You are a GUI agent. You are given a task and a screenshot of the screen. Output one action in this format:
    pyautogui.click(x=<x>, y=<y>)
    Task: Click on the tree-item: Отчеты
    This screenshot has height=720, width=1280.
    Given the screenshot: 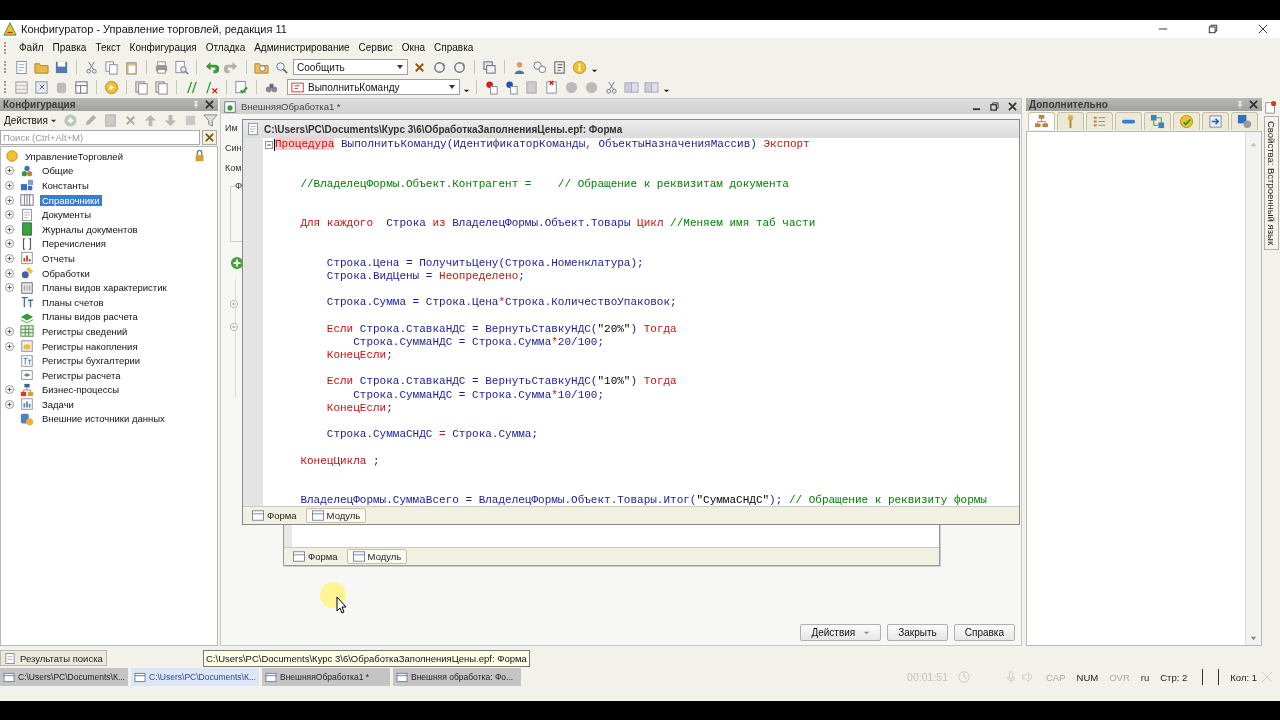 What is the action you would take?
    pyautogui.click(x=58, y=258)
    